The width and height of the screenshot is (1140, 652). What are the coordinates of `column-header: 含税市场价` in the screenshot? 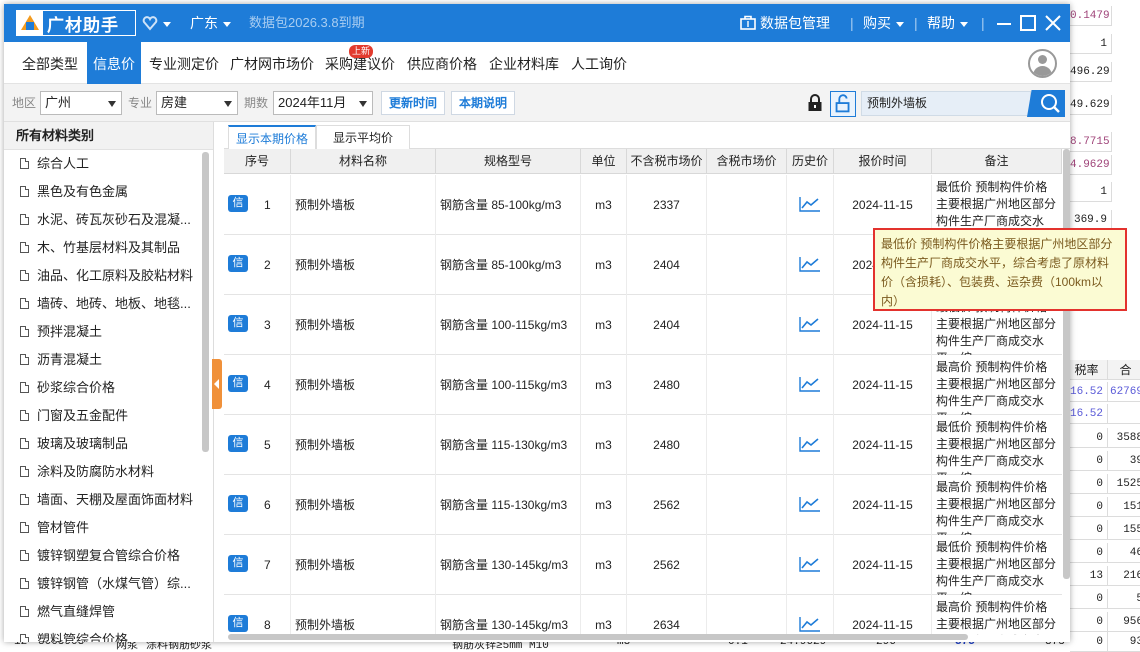 It's located at (747, 161).